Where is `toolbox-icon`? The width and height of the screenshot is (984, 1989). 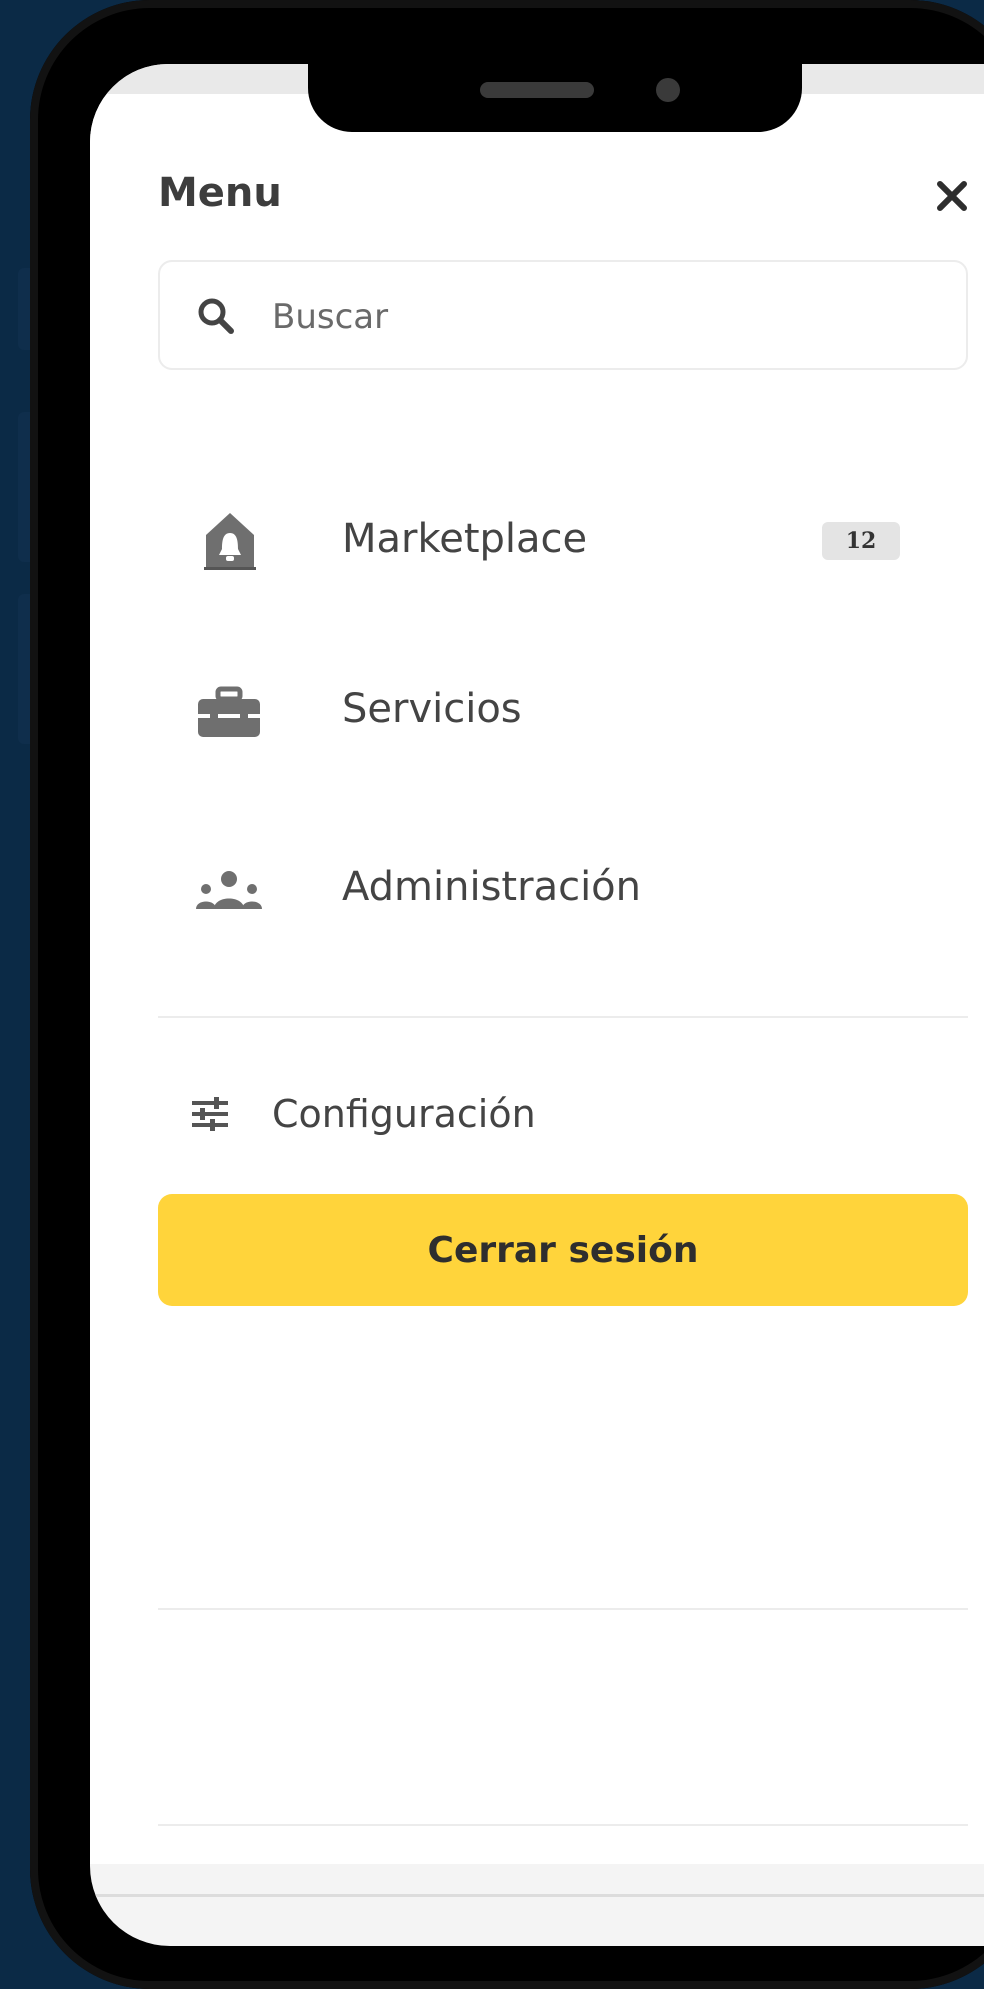
toolbox-icon is located at coordinates (229, 711).